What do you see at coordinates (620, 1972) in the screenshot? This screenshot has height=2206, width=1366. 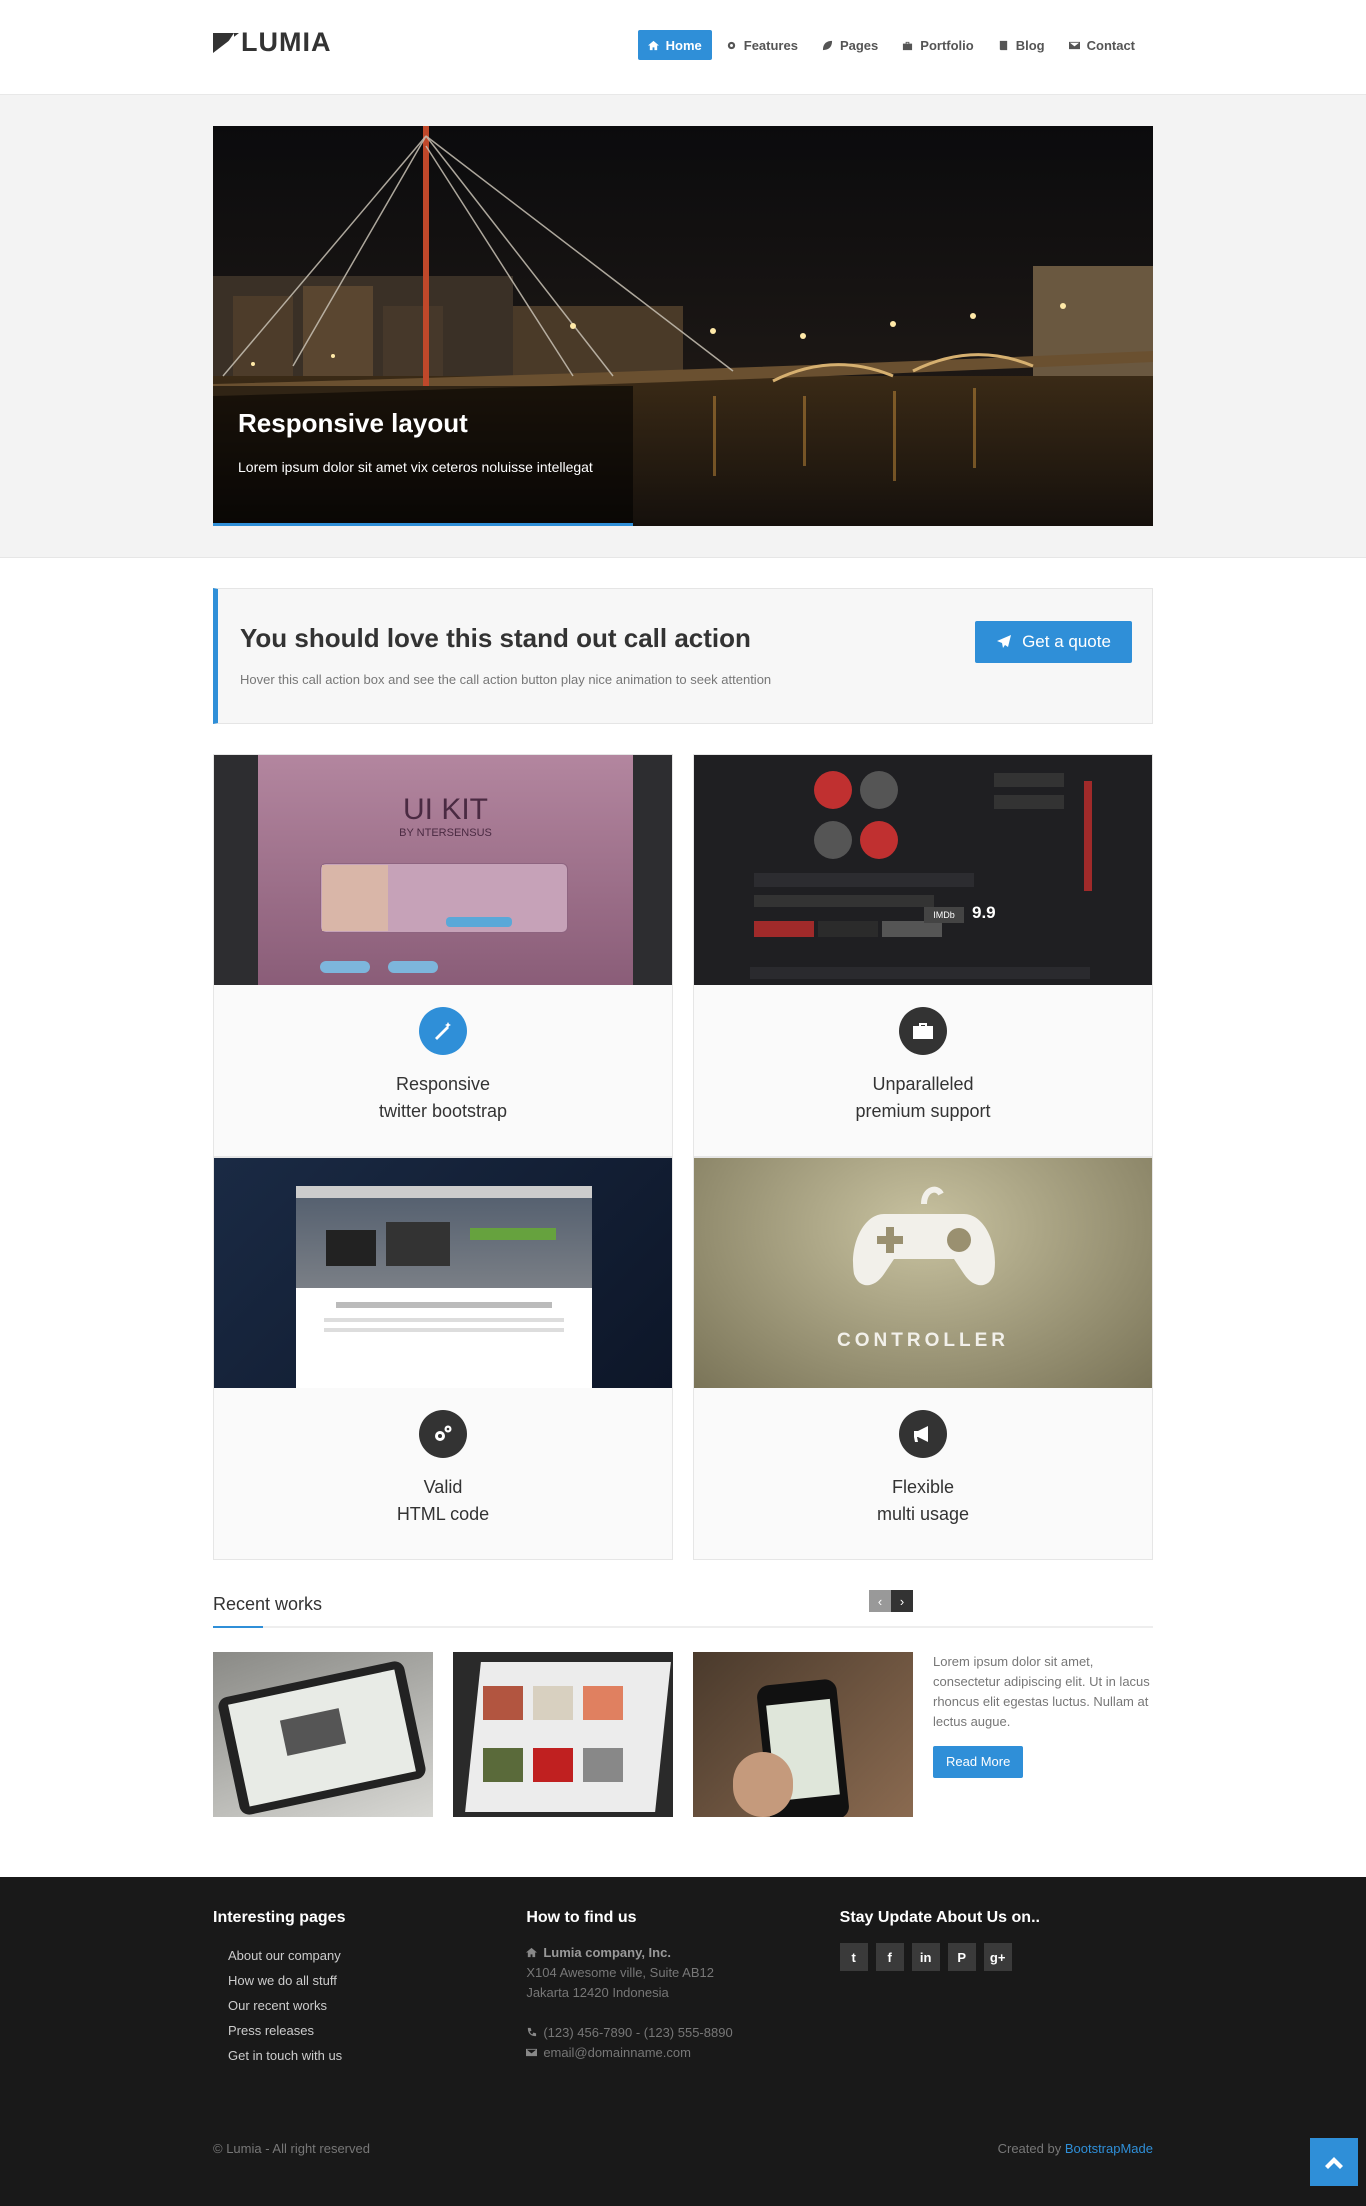 I see `address-line: X104 Awesome ville, Suite AB12` at bounding box center [620, 1972].